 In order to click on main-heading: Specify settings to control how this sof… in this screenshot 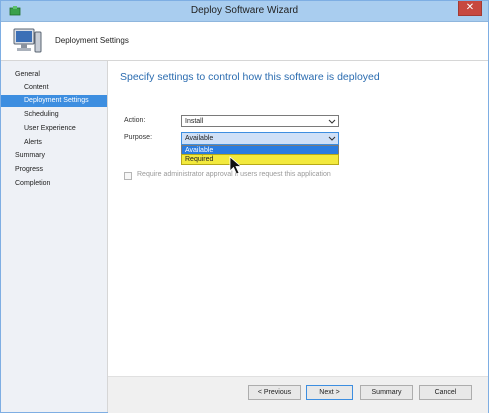, I will do `click(250, 77)`.